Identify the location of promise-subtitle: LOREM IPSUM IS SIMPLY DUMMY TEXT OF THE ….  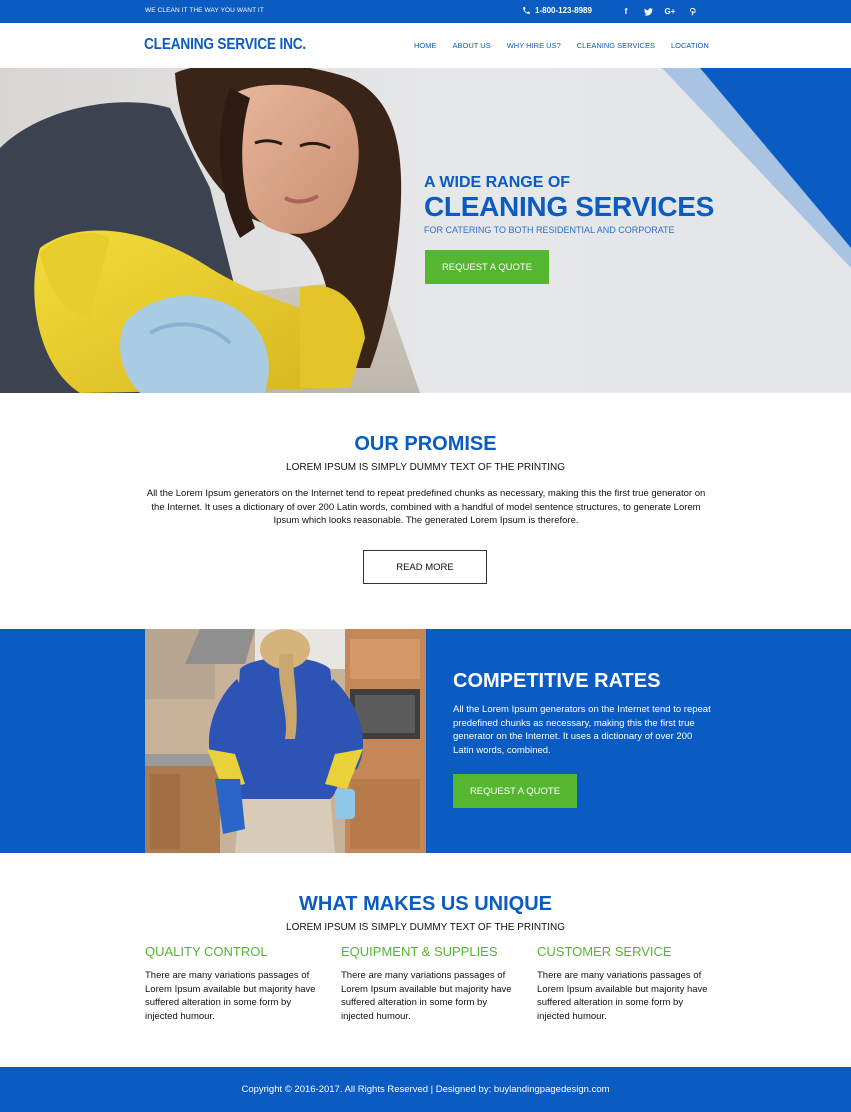
(425, 467).